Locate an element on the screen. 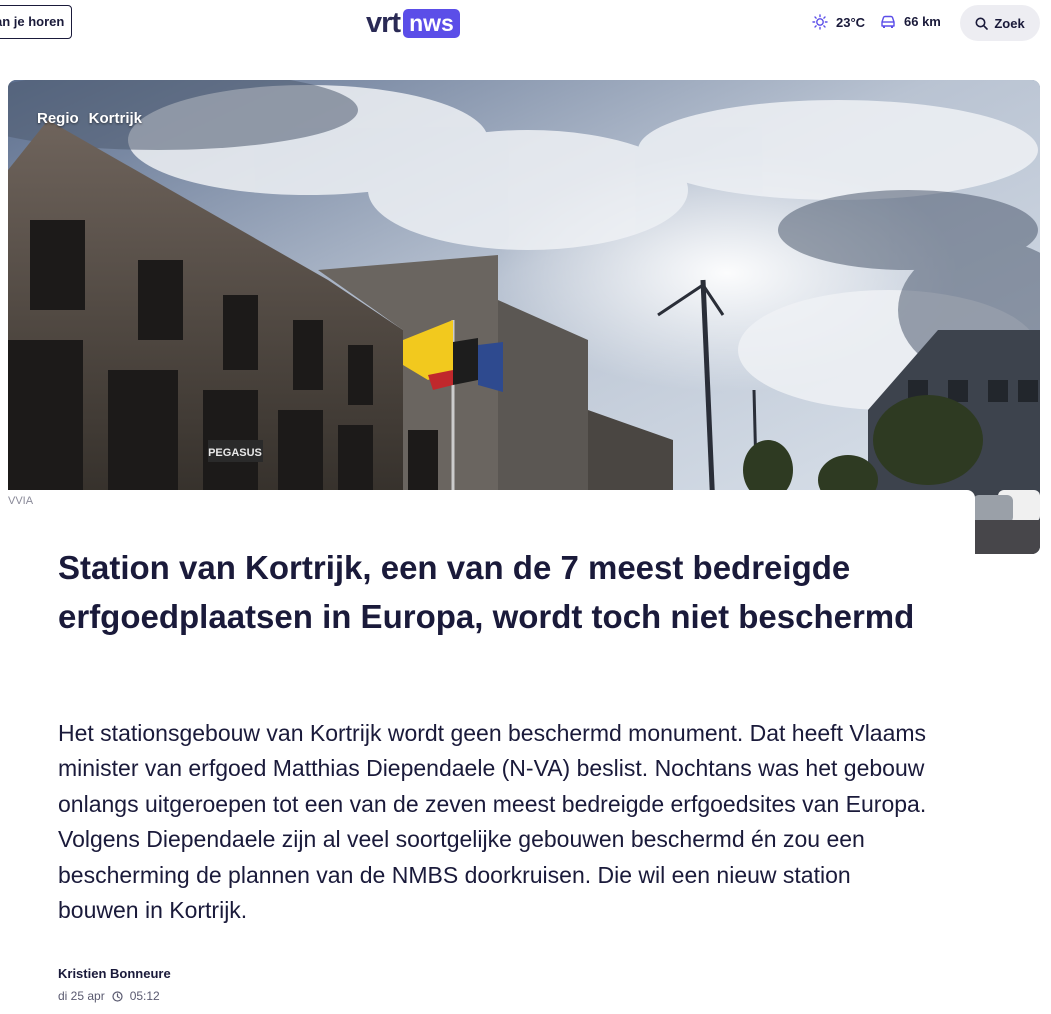  site-header: an je horen vrt nws 23°C 66 km Zoek is located at coordinates (525, 23).